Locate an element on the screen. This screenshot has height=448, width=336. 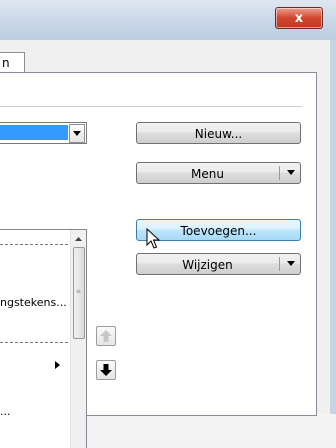
tab-active: n is located at coordinates (12, 62).